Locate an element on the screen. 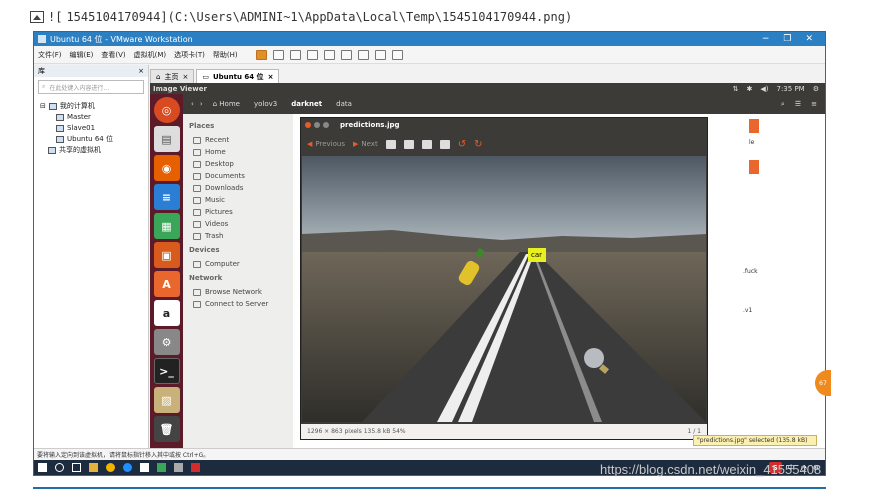  sidebar-item-browse-network: Browse Network is located at coordinates (238, 292).